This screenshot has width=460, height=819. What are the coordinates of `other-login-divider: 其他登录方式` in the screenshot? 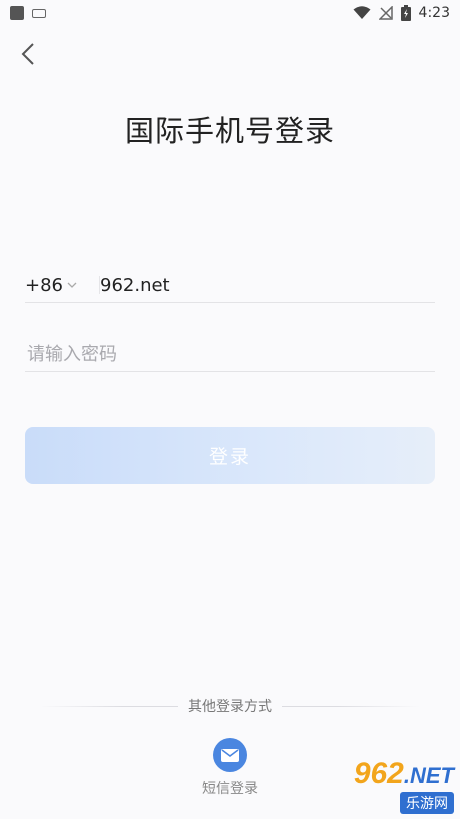 It's located at (230, 706).